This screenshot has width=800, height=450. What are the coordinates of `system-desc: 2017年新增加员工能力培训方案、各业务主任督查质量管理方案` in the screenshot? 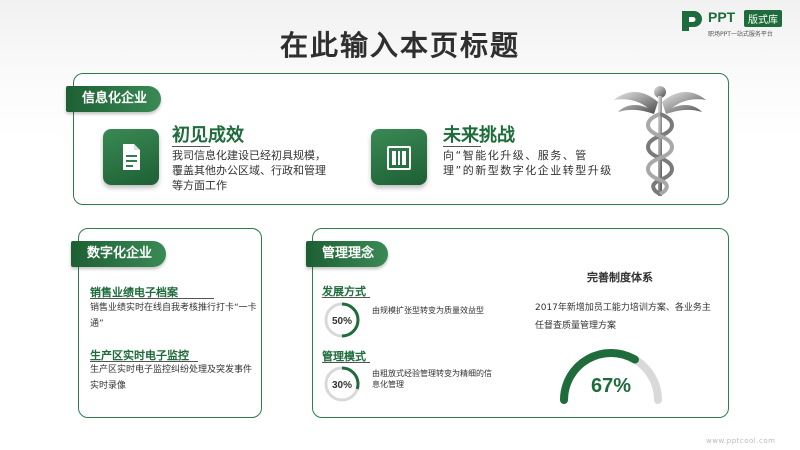 It's located at (623, 317).